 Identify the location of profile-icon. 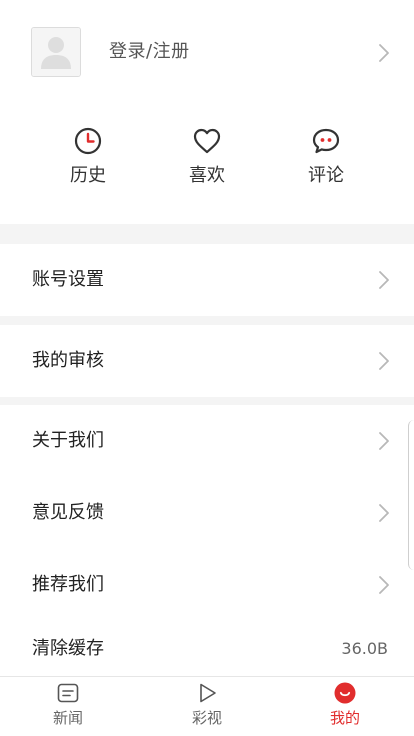
(345, 693).